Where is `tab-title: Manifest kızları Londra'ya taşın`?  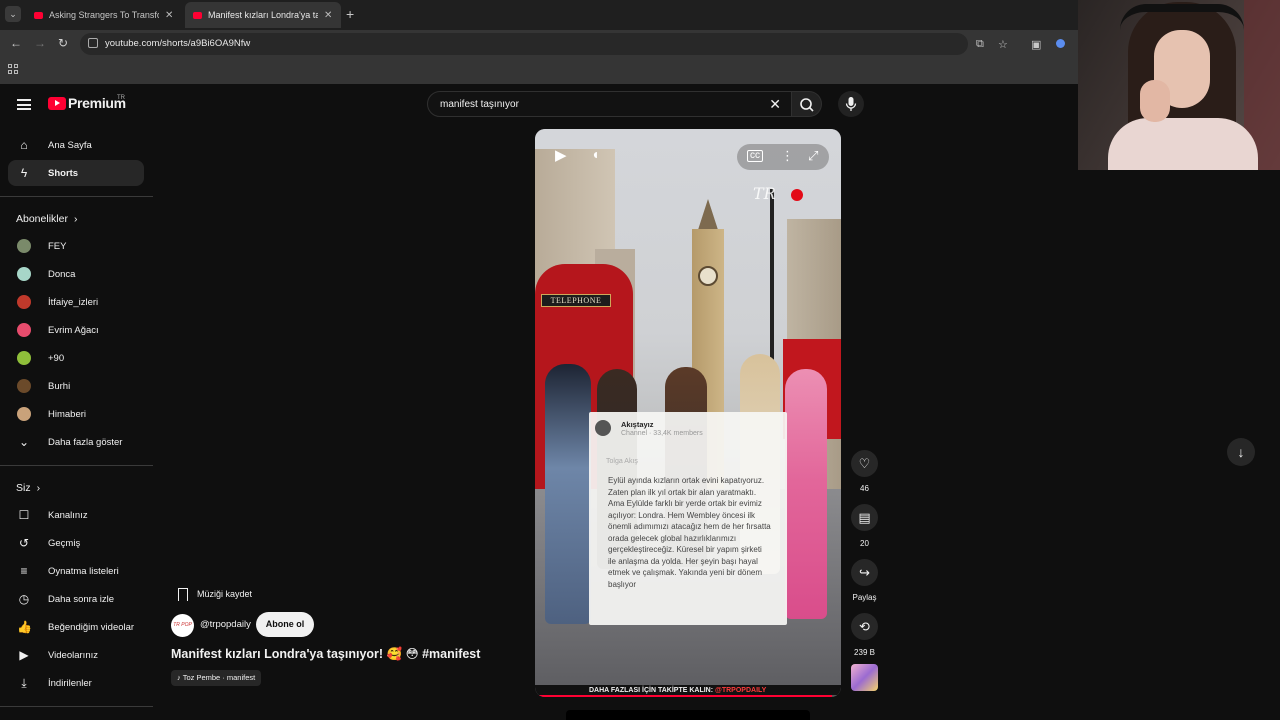 tab-title: Manifest kızları Londra'ya taşın is located at coordinates (263, 15).